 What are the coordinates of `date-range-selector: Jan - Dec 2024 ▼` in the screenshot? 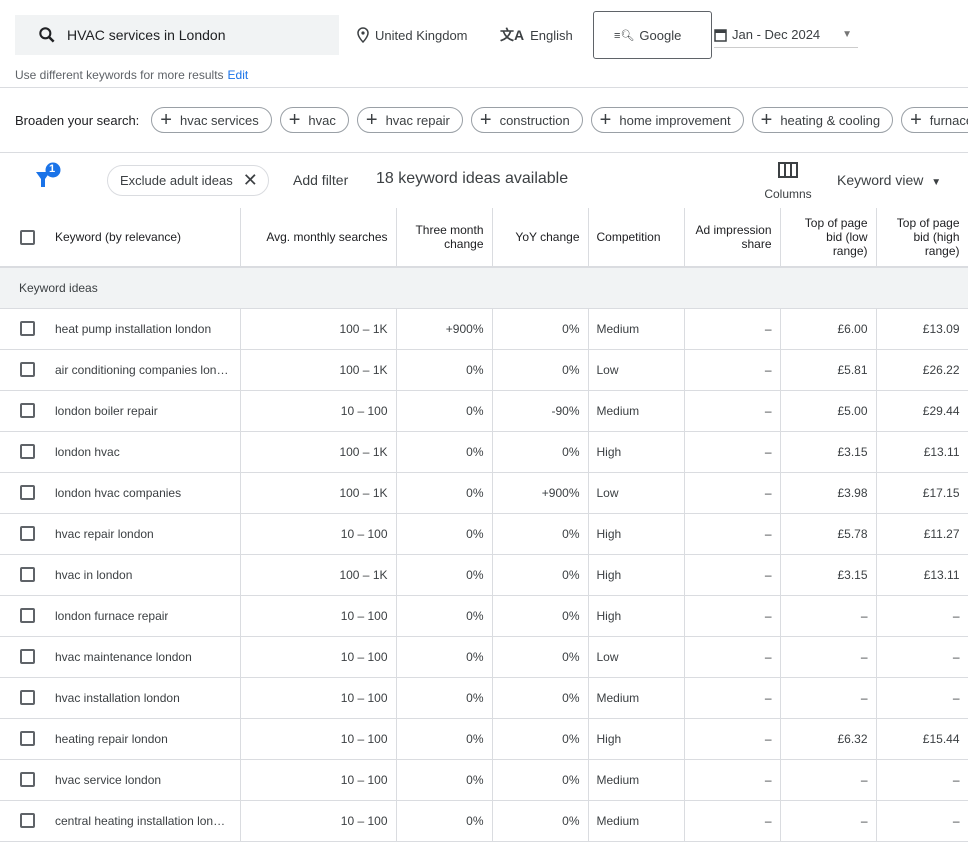 It's located at (786, 35).